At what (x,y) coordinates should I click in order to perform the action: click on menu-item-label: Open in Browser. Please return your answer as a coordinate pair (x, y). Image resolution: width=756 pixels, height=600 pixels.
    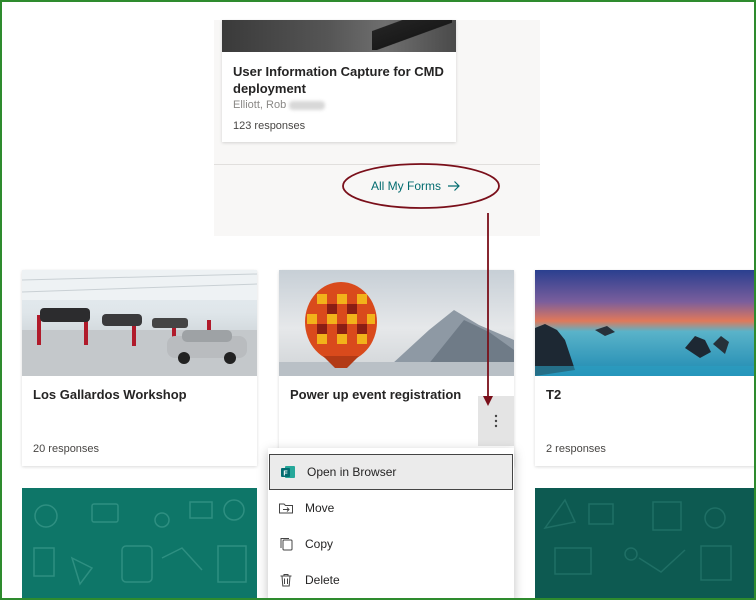
    Looking at the image, I should click on (352, 472).